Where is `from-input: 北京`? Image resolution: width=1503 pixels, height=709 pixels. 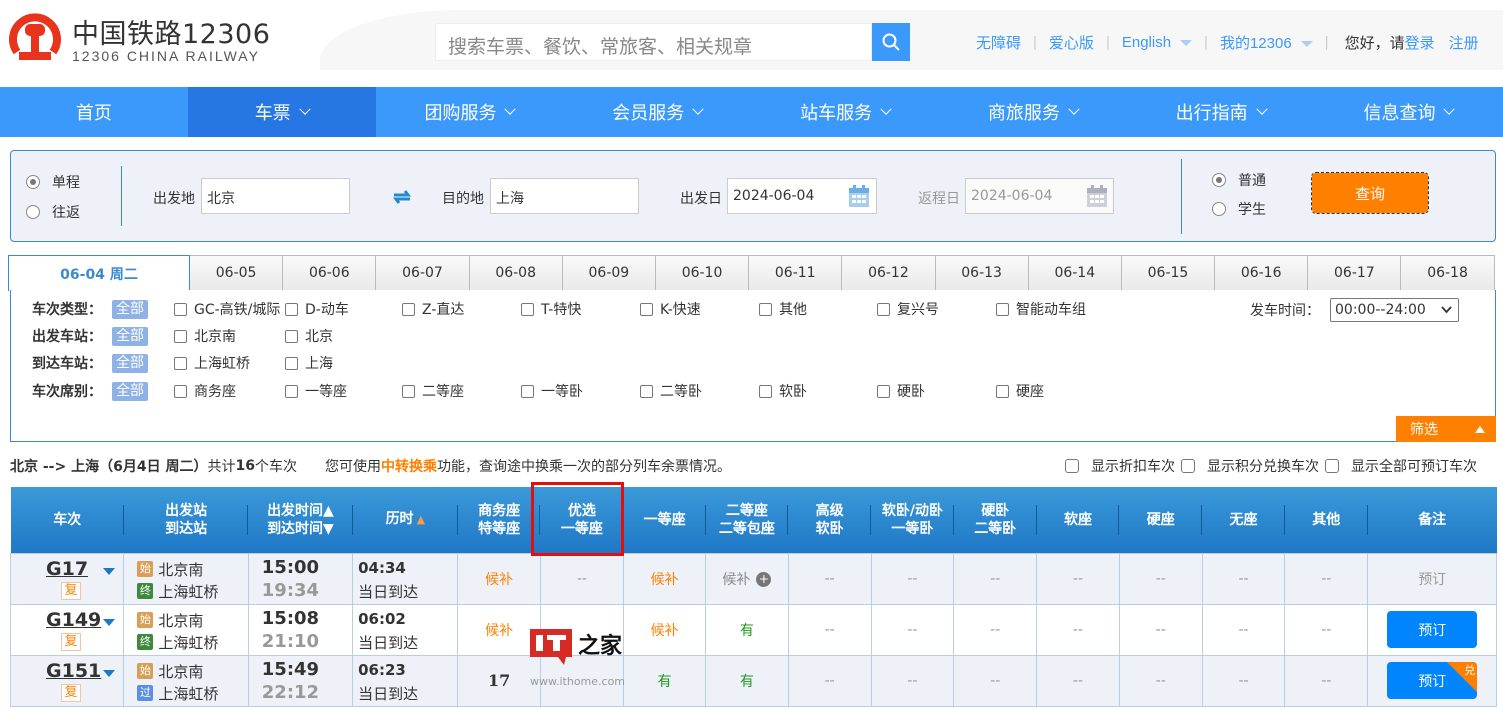
from-input: 北京 is located at coordinates (275, 196).